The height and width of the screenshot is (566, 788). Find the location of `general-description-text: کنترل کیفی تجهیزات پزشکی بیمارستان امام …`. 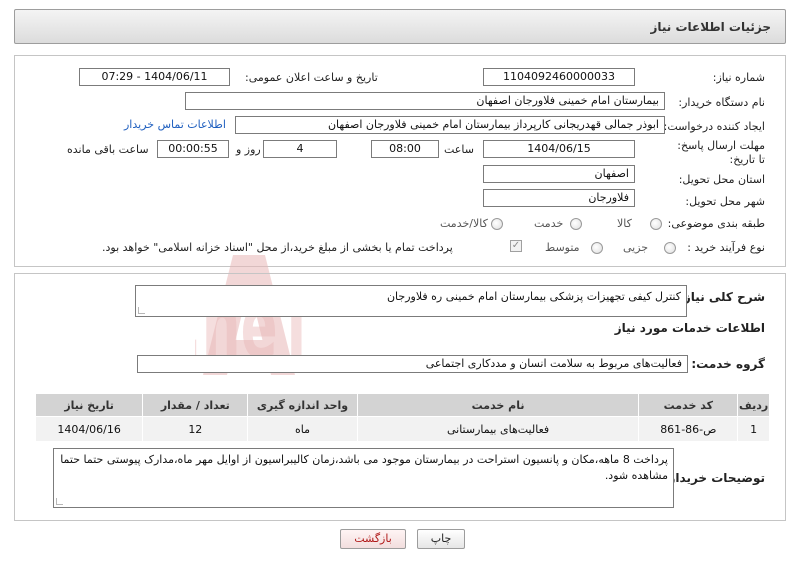

general-description-text: کنترل کیفی تجهیزات پزشکی بیمارستان امام … is located at coordinates (533, 296).